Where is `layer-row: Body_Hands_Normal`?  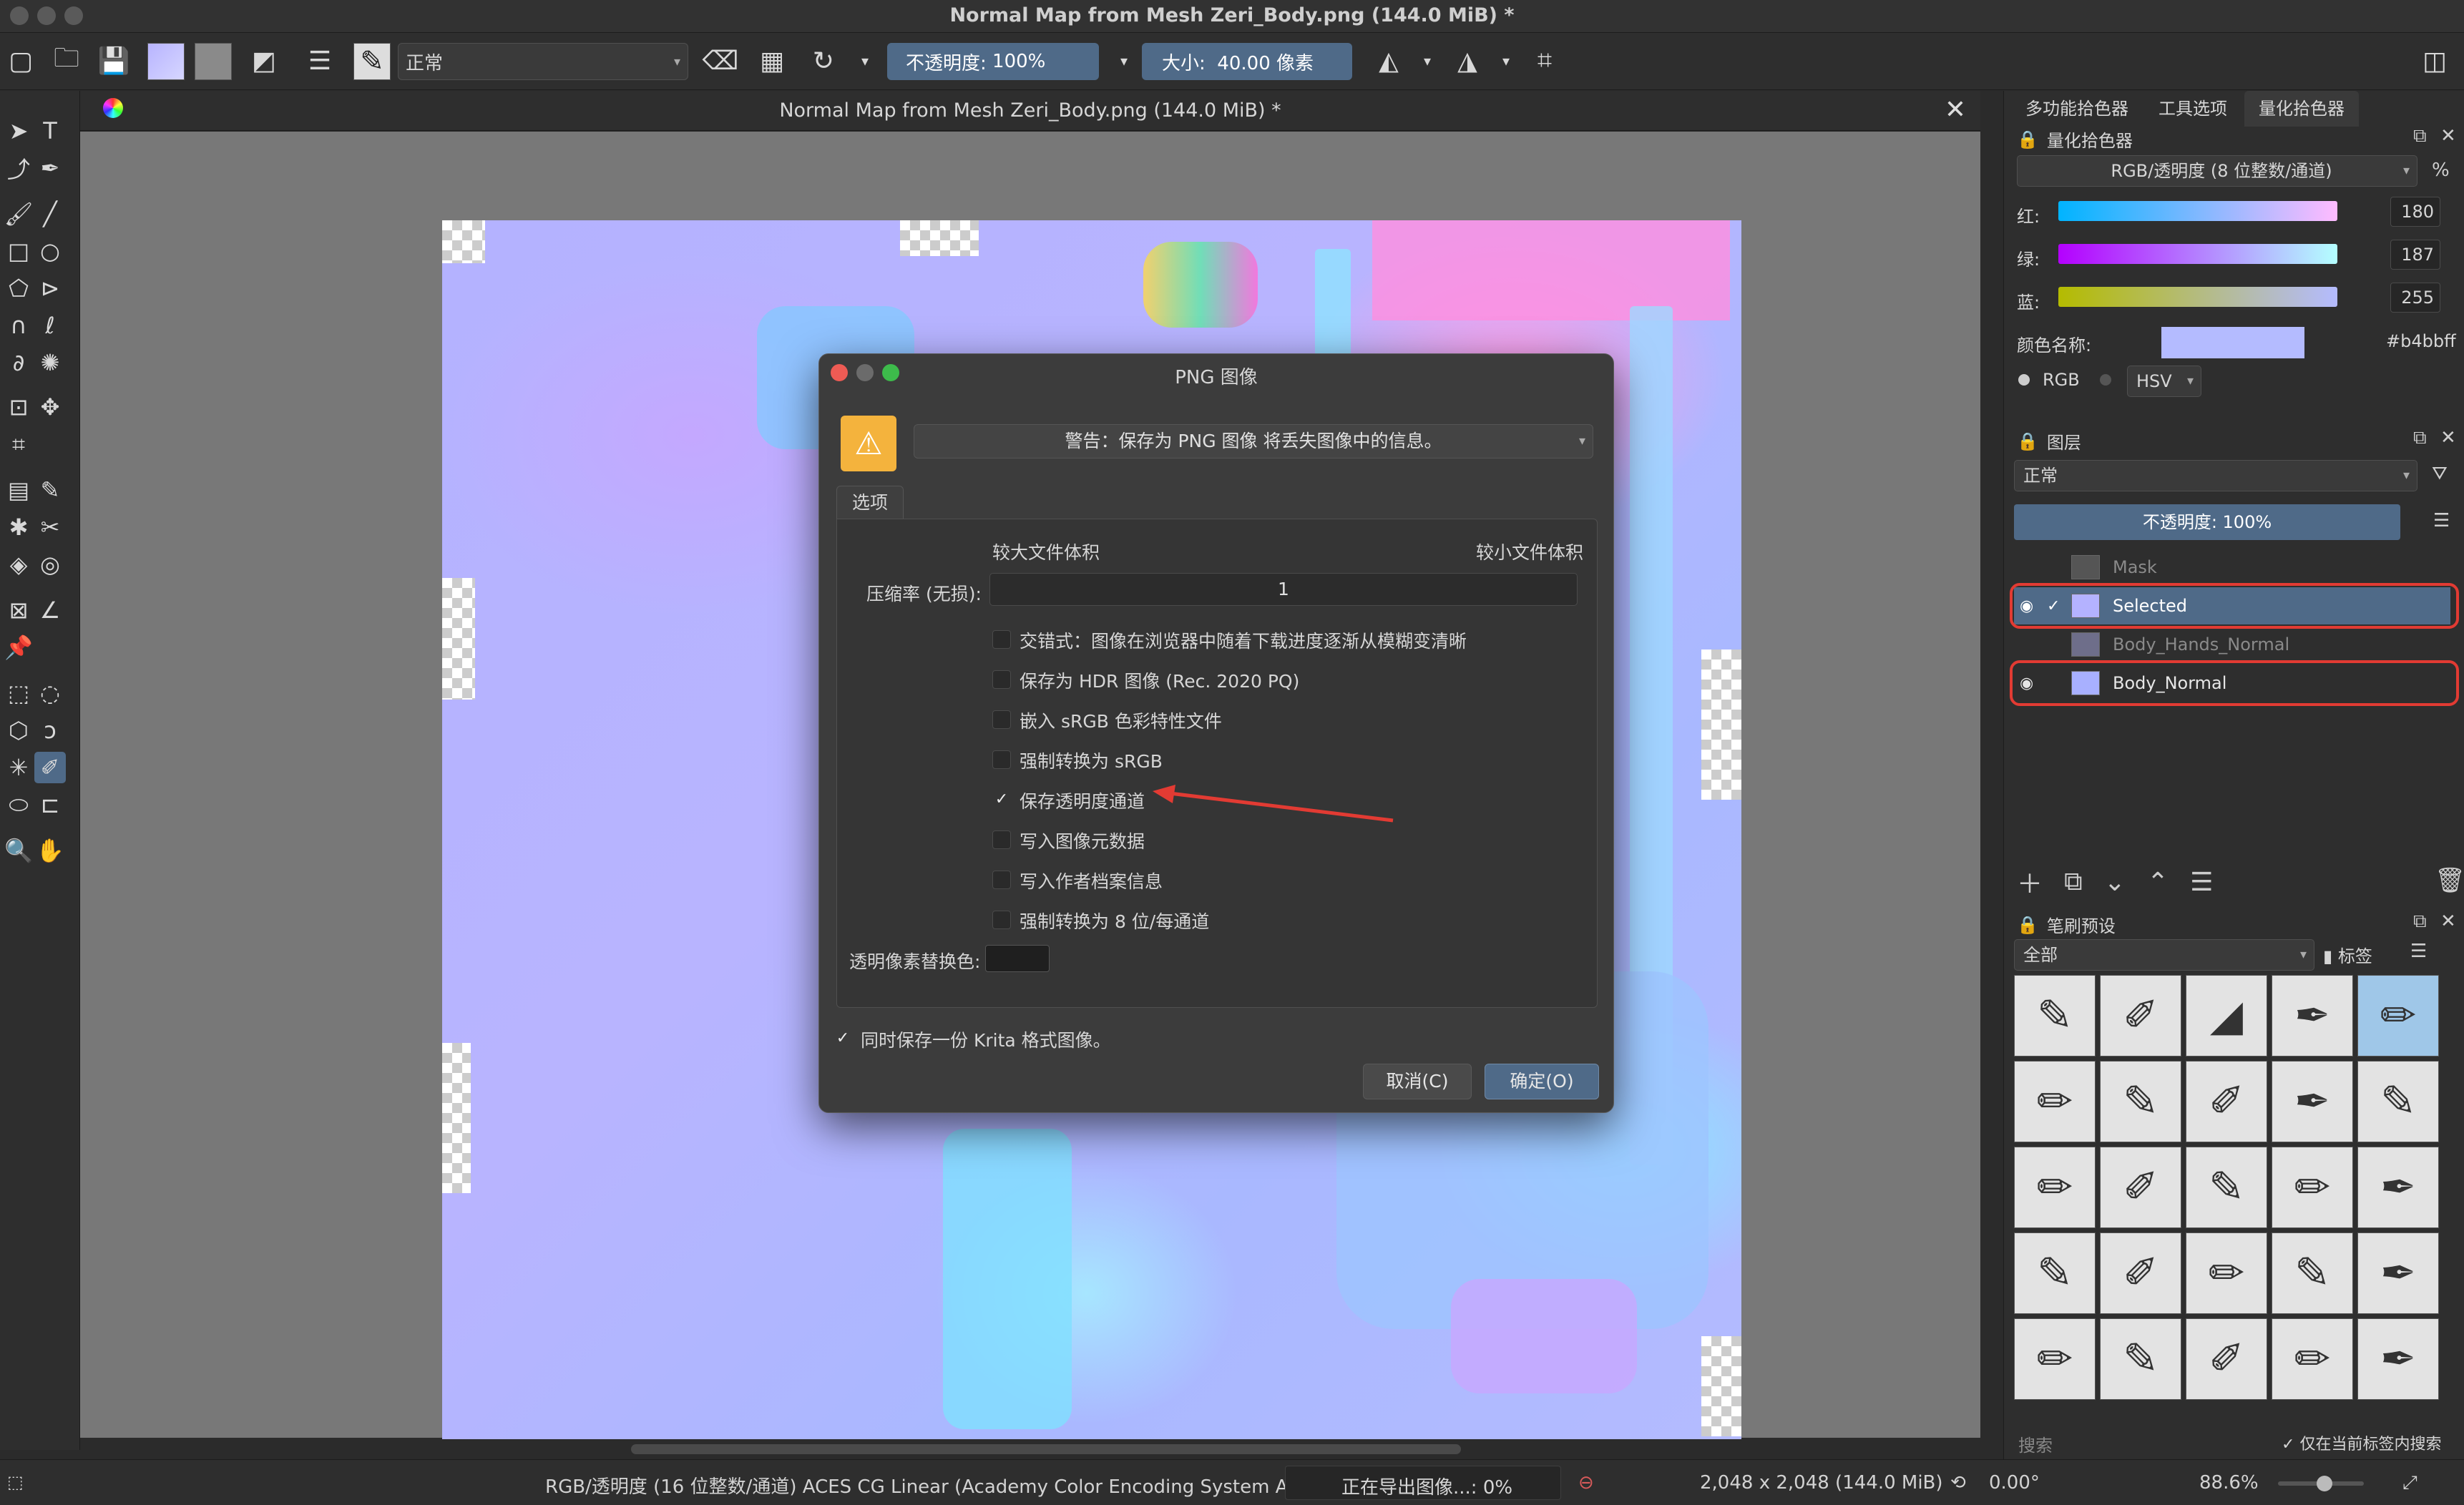
layer-row: Body_Hands_Normal is located at coordinates (2232, 644).